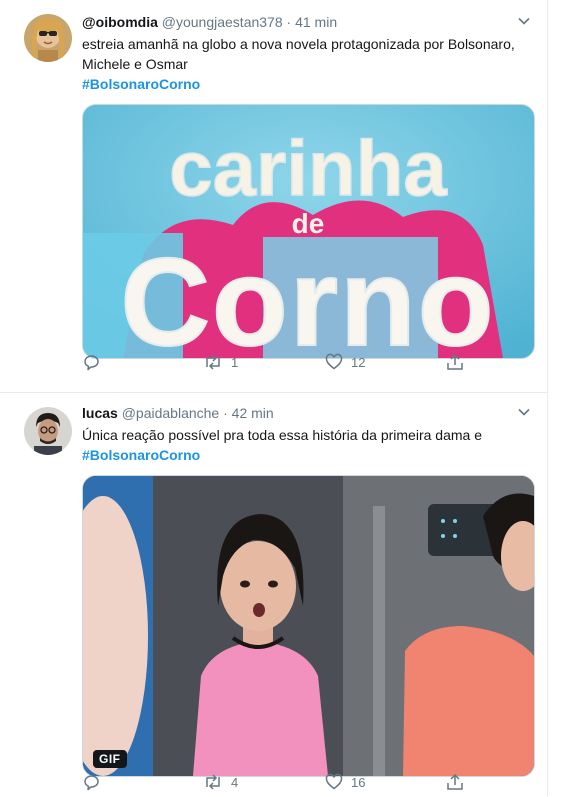 The image size is (565, 797). Describe the element at coordinates (235, 782) in the screenshot. I see `retweet-count: 4` at that location.